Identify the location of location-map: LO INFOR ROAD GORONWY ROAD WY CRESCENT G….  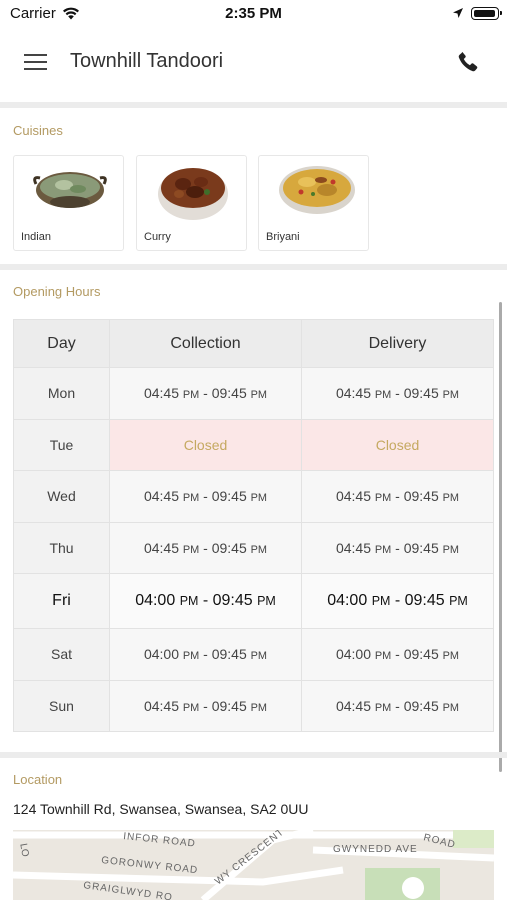
(253, 865).